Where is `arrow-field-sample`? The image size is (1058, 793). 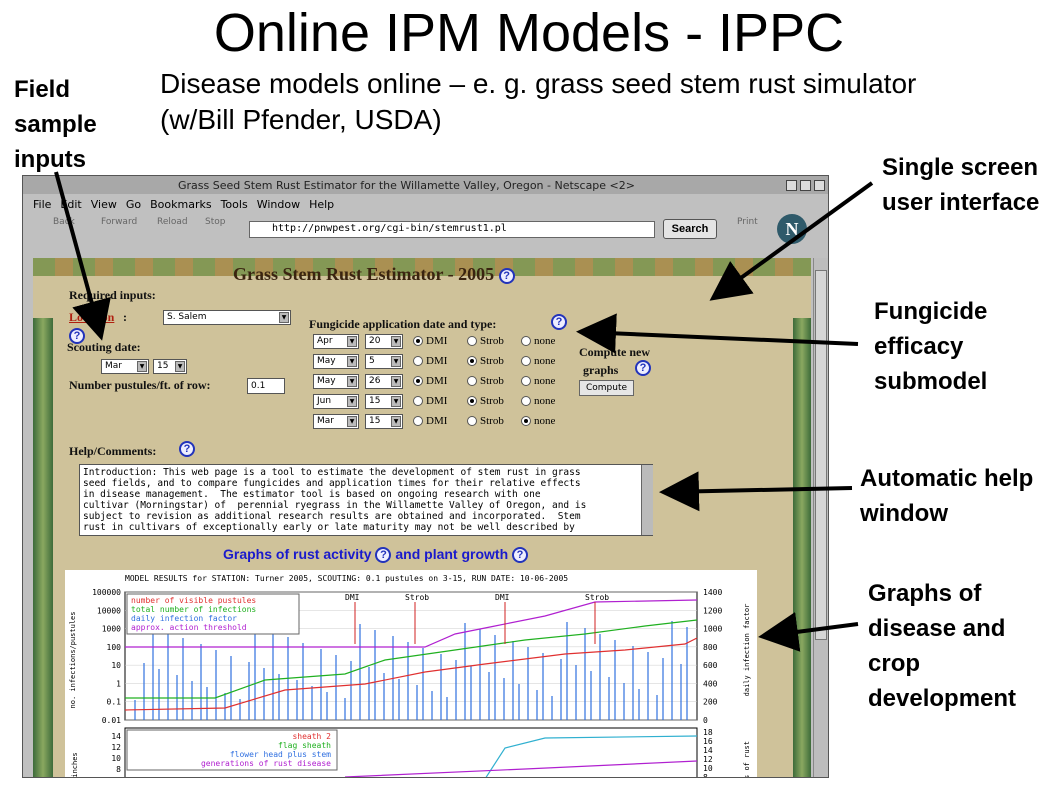 arrow-field-sample is located at coordinates (82, 256).